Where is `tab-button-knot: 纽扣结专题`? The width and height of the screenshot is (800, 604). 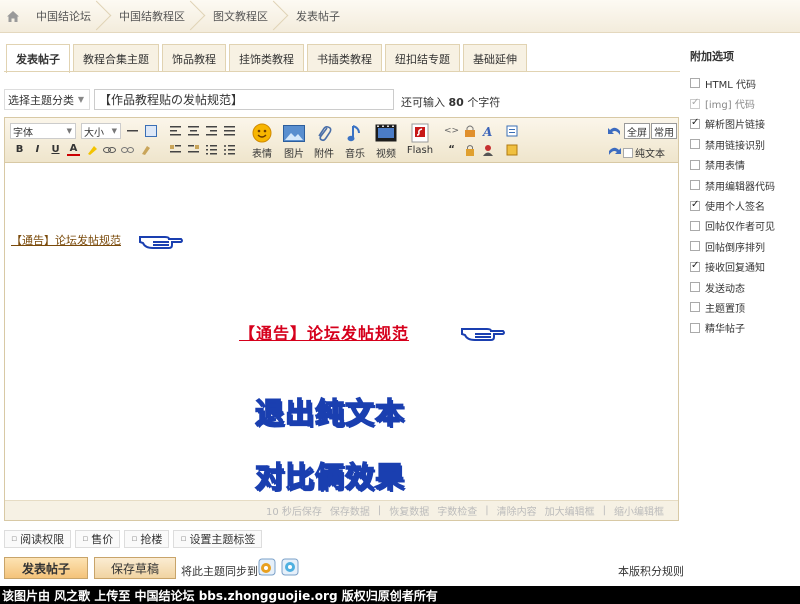
tab-button-knot: 纽扣结专题 is located at coordinates (422, 58).